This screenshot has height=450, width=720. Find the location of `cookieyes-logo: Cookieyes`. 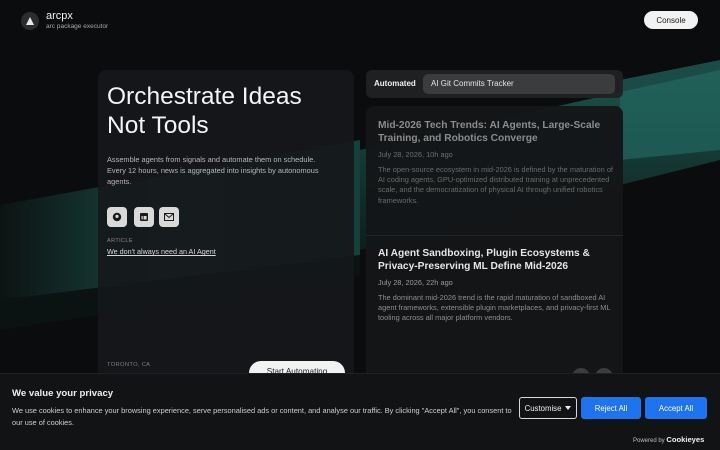

cookieyes-logo: Cookieyes is located at coordinates (685, 439).